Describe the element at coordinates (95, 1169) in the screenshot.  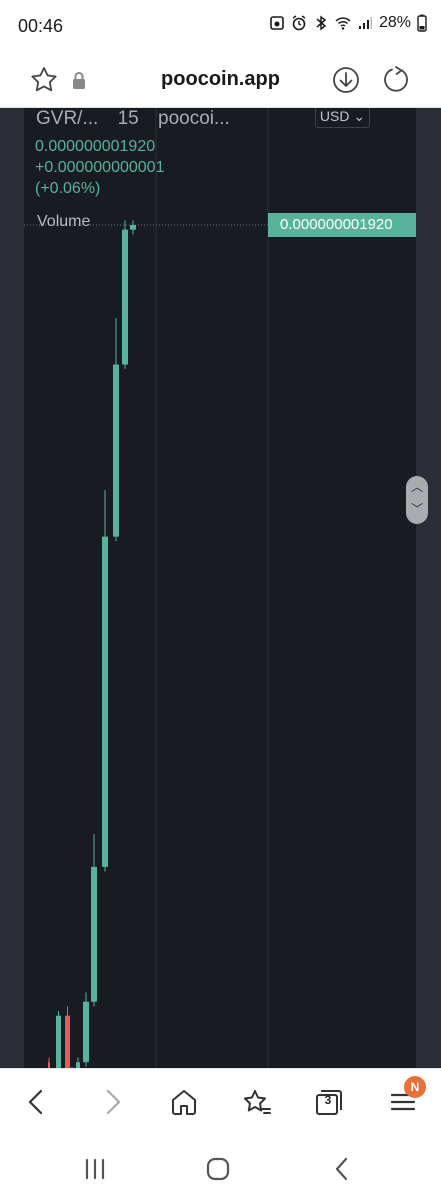
I see `recent-apps-icon` at that location.